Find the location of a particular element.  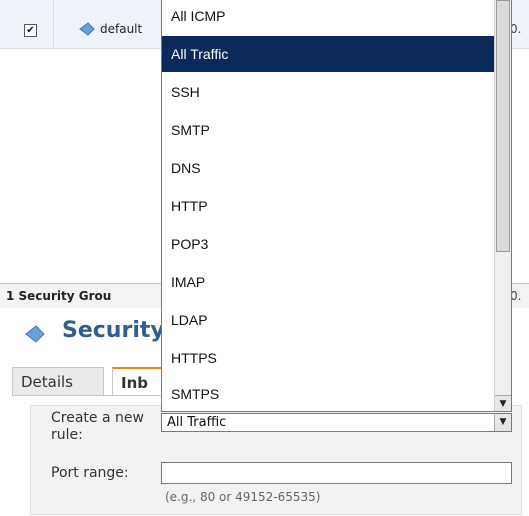

port-range-hint: (e.g., 80 or 49152-65535) is located at coordinates (243, 497).